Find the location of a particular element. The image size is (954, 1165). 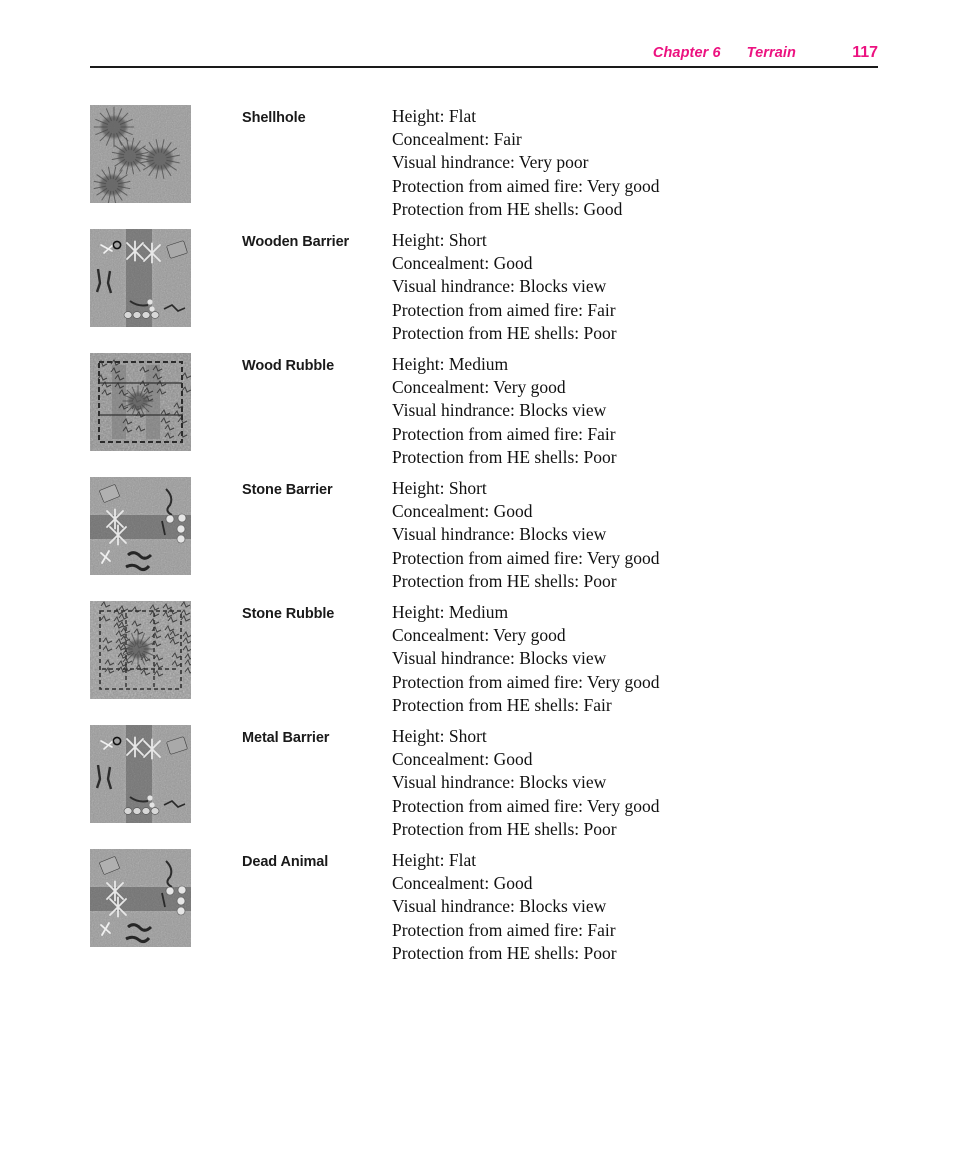

dead-animal-terrain-thumbnail is located at coordinates (140, 898).